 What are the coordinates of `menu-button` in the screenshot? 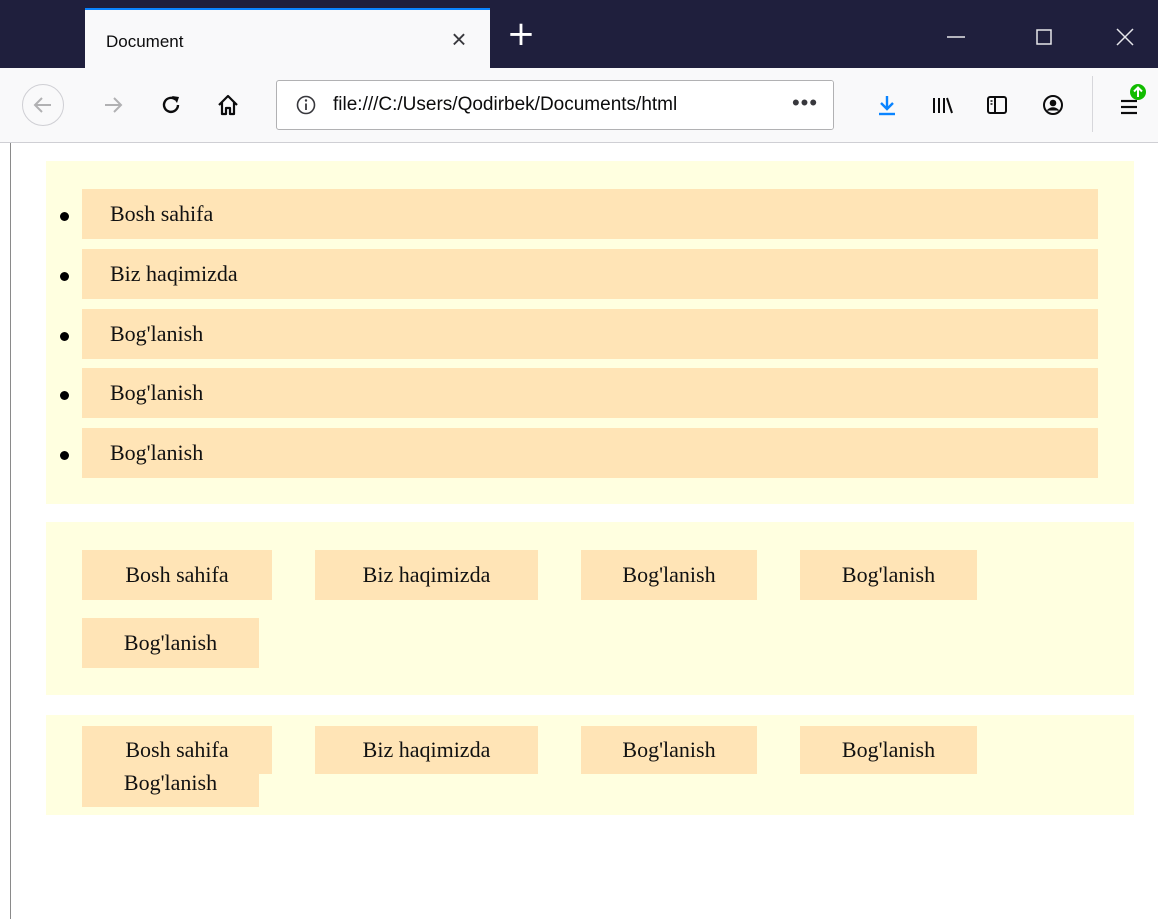 It's located at (1133, 101).